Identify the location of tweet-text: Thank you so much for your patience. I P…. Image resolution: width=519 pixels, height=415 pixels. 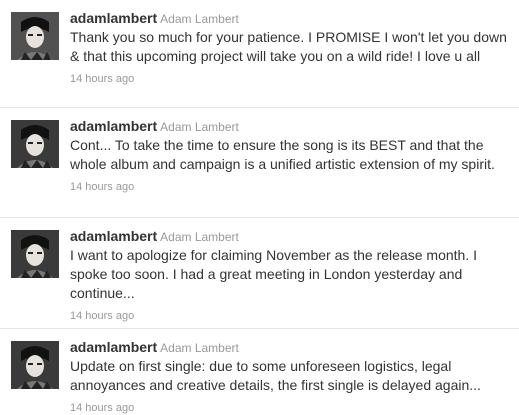
(288, 46).